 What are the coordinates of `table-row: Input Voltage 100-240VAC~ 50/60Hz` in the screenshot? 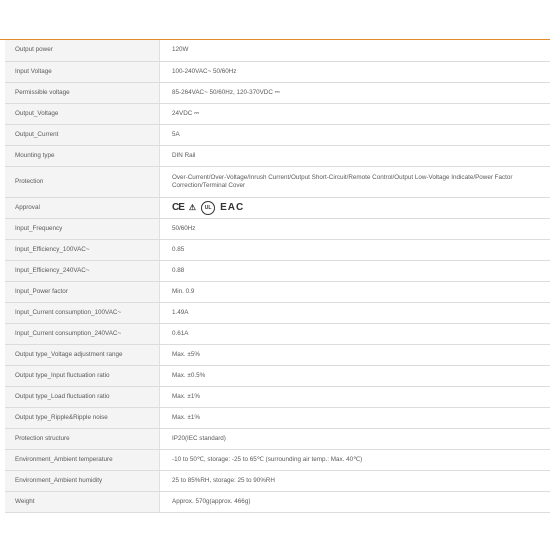 It's located at (277, 72).